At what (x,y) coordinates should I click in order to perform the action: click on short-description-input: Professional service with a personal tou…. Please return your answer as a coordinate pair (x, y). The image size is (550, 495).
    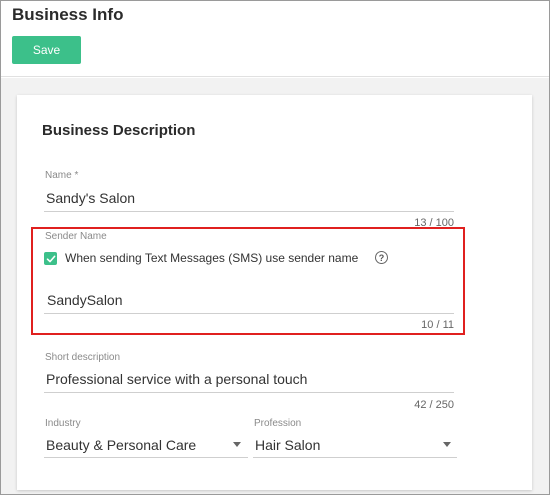
    Looking at the image, I should click on (176, 379).